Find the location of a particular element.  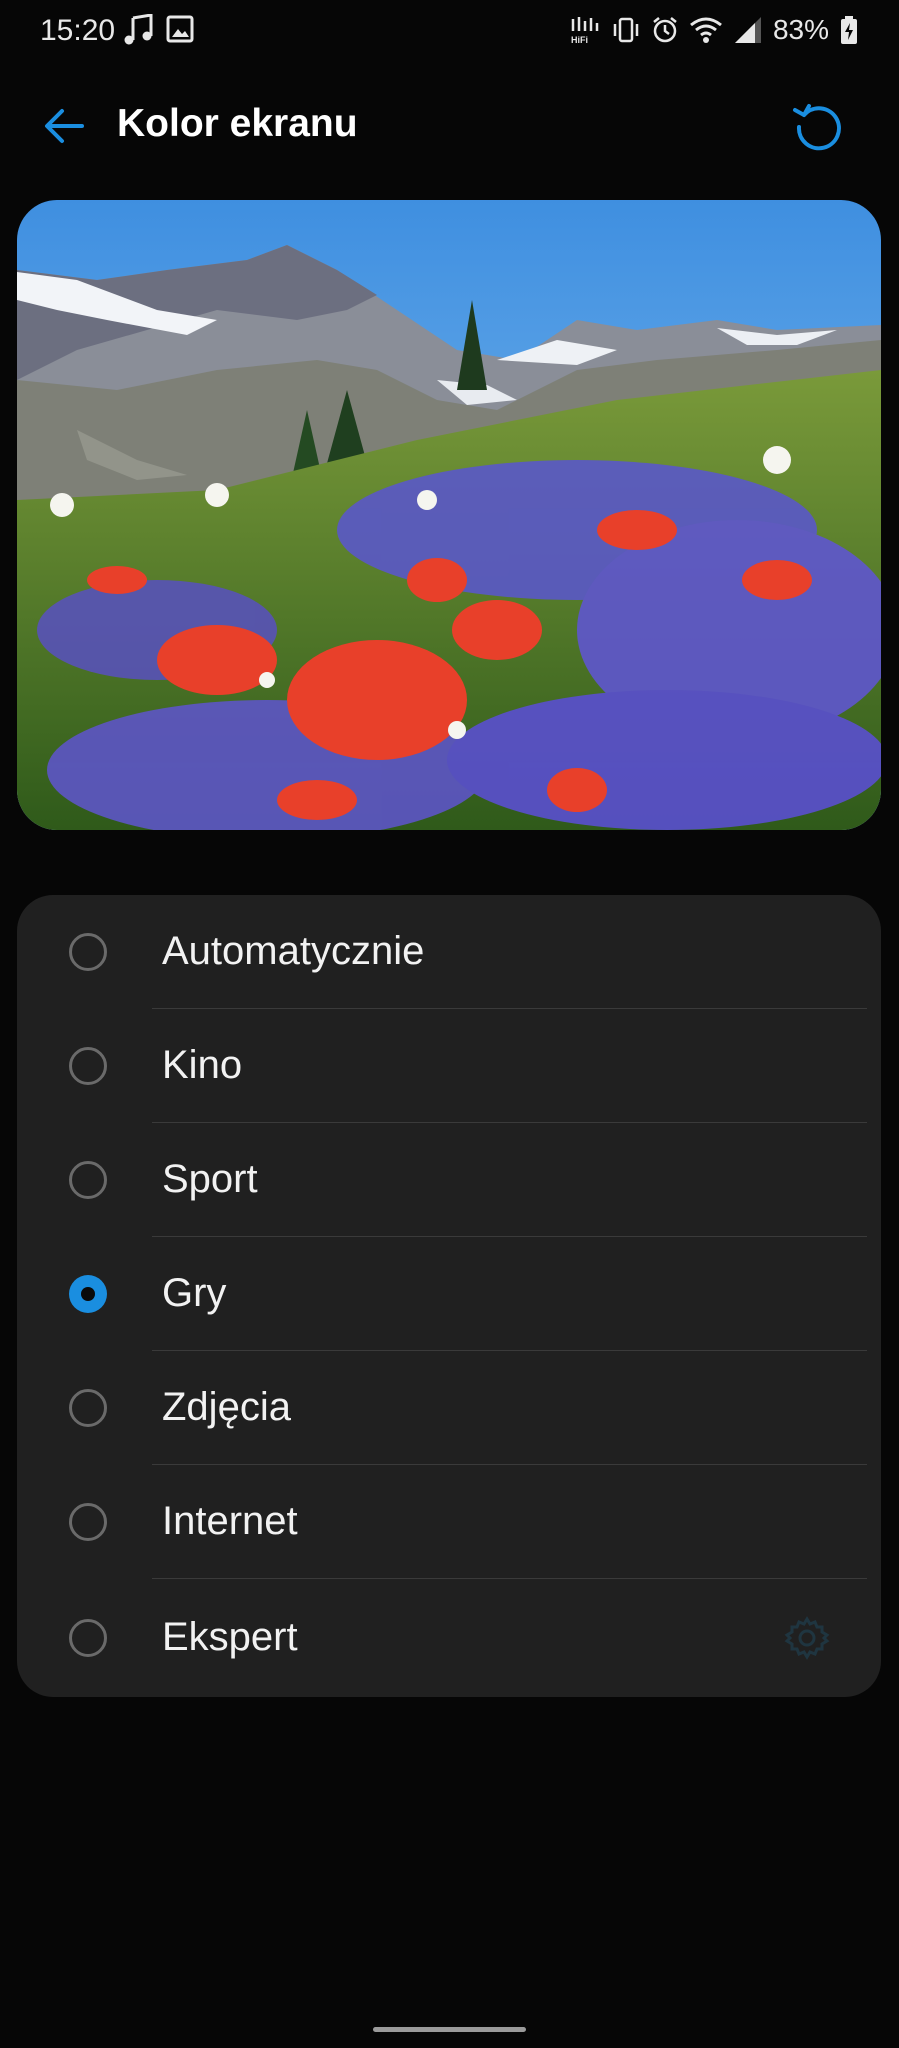

option-label: Ekspert is located at coordinates (230, 1637).